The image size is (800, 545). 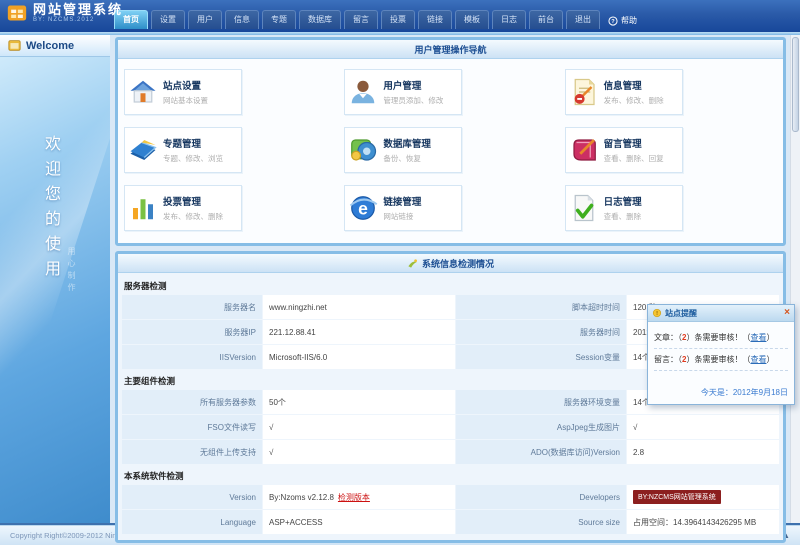 What do you see at coordinates (154, 476) in the screenshot?
I see `section-label: 本系统软件检测` at bounding box center [154, 476].